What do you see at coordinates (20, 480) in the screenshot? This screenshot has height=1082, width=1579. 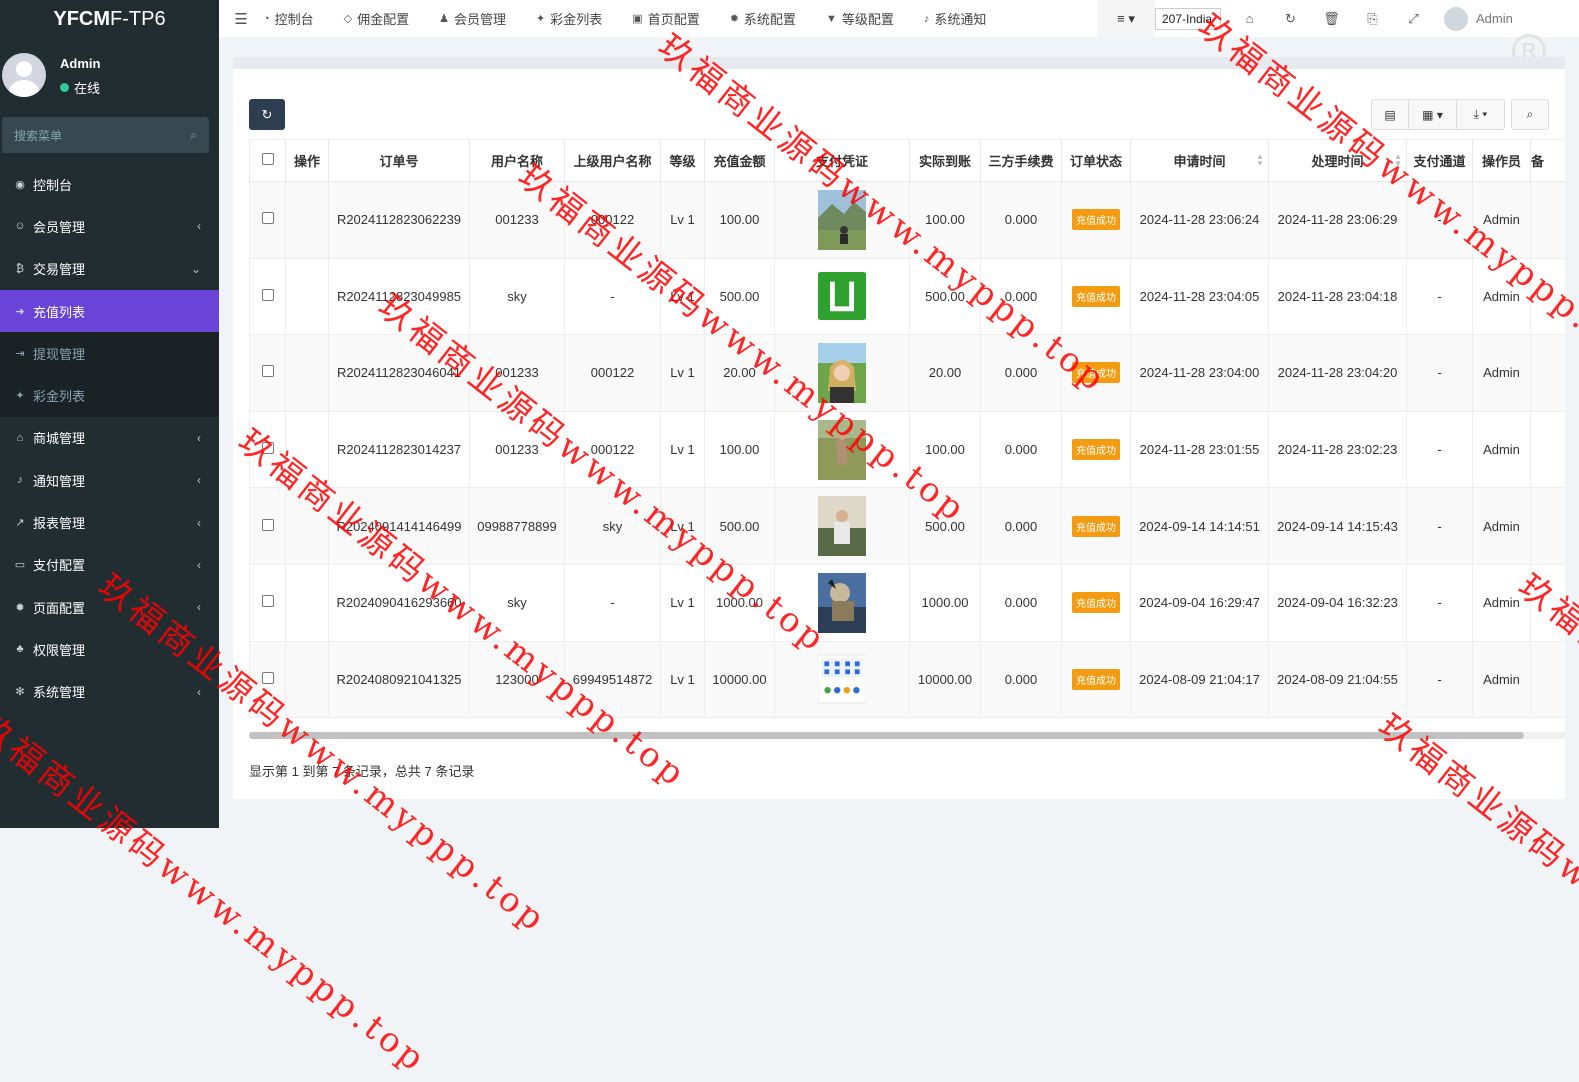 I see `bell-icon: ♪` at bounding box center [20, 480].